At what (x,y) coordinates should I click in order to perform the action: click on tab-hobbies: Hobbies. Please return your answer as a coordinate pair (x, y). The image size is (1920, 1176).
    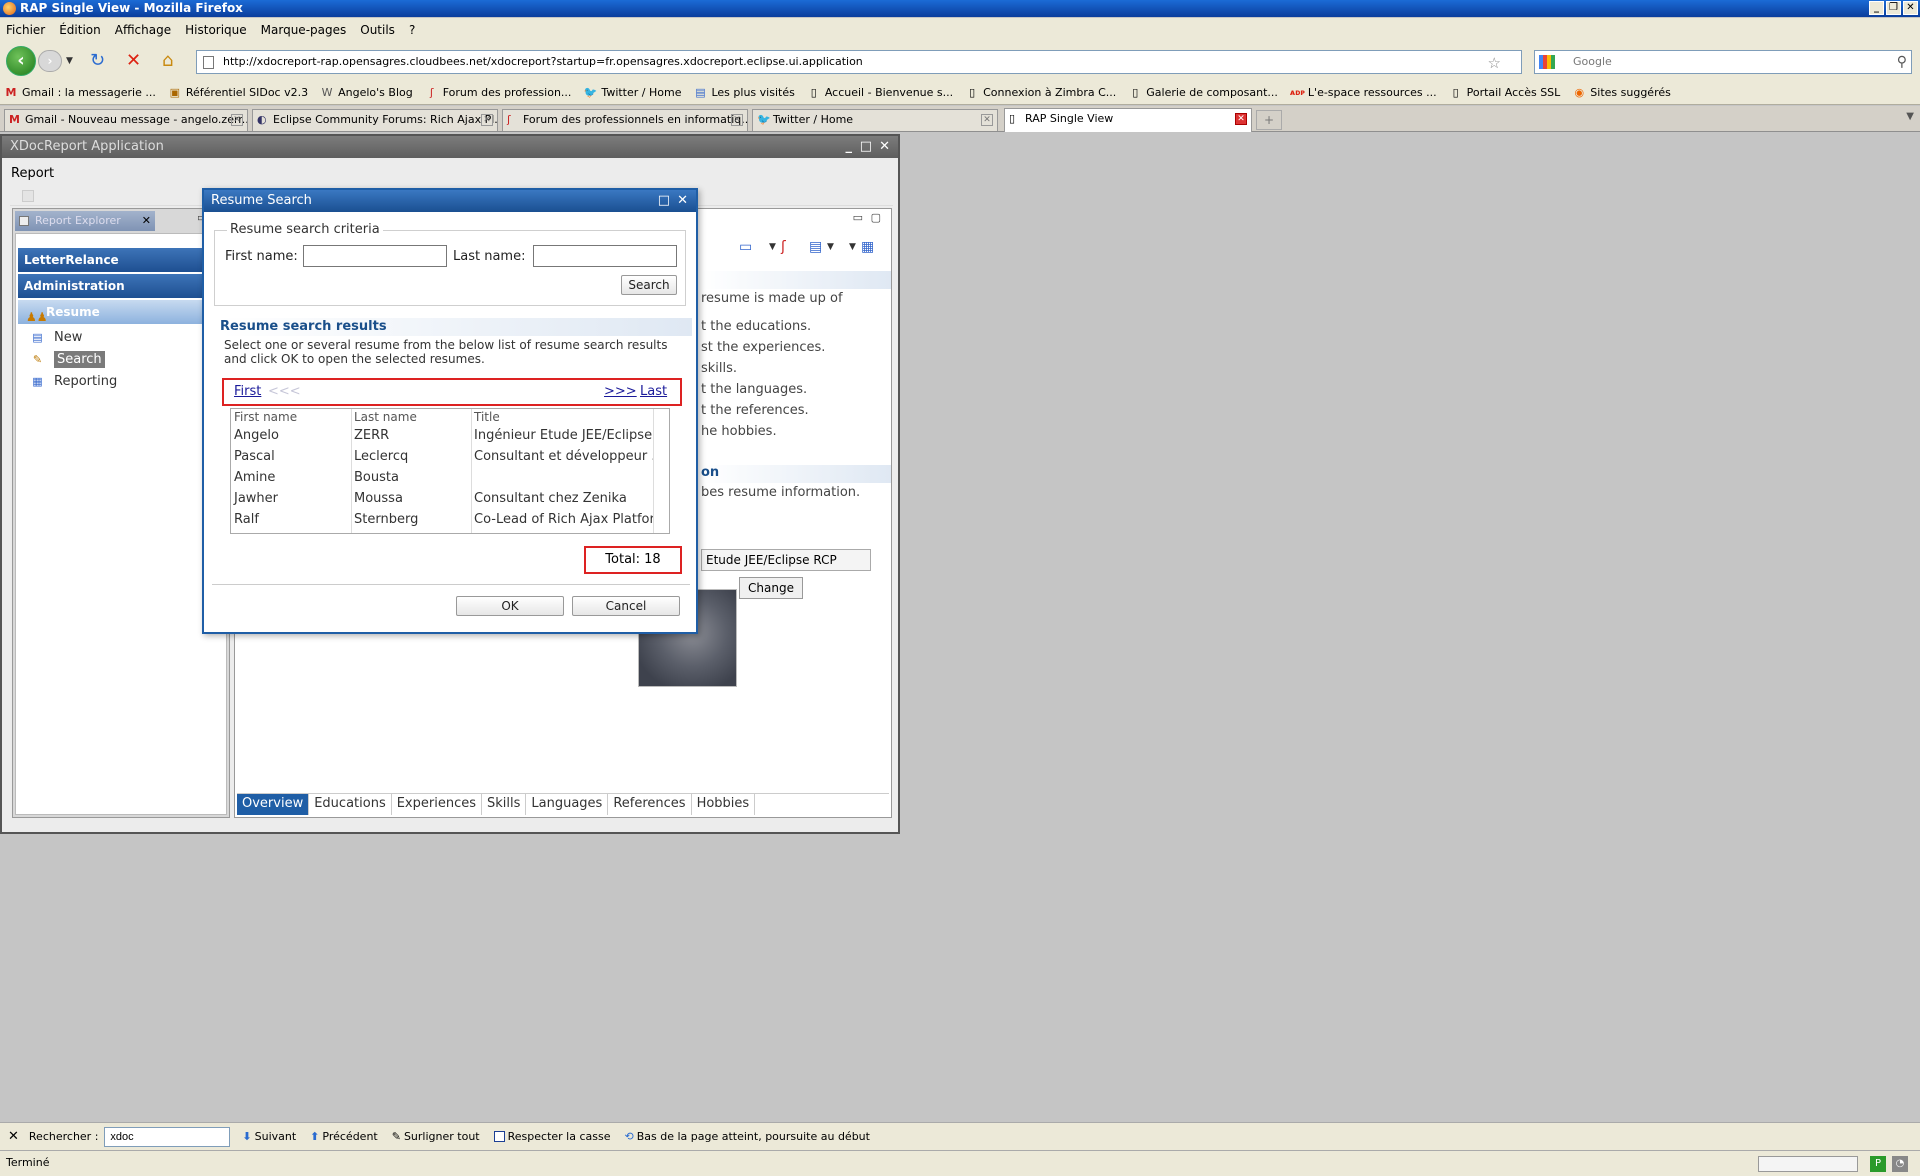
    Looking at the image, I should click on (724, 804).